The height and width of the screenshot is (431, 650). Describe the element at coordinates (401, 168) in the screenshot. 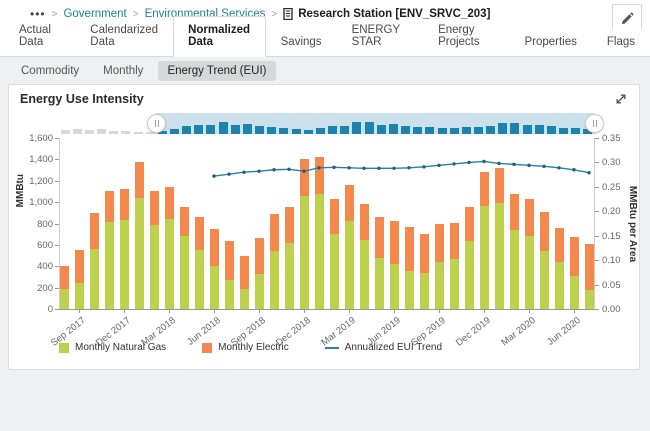

I see `annualized-eui-trend-line` at that location.